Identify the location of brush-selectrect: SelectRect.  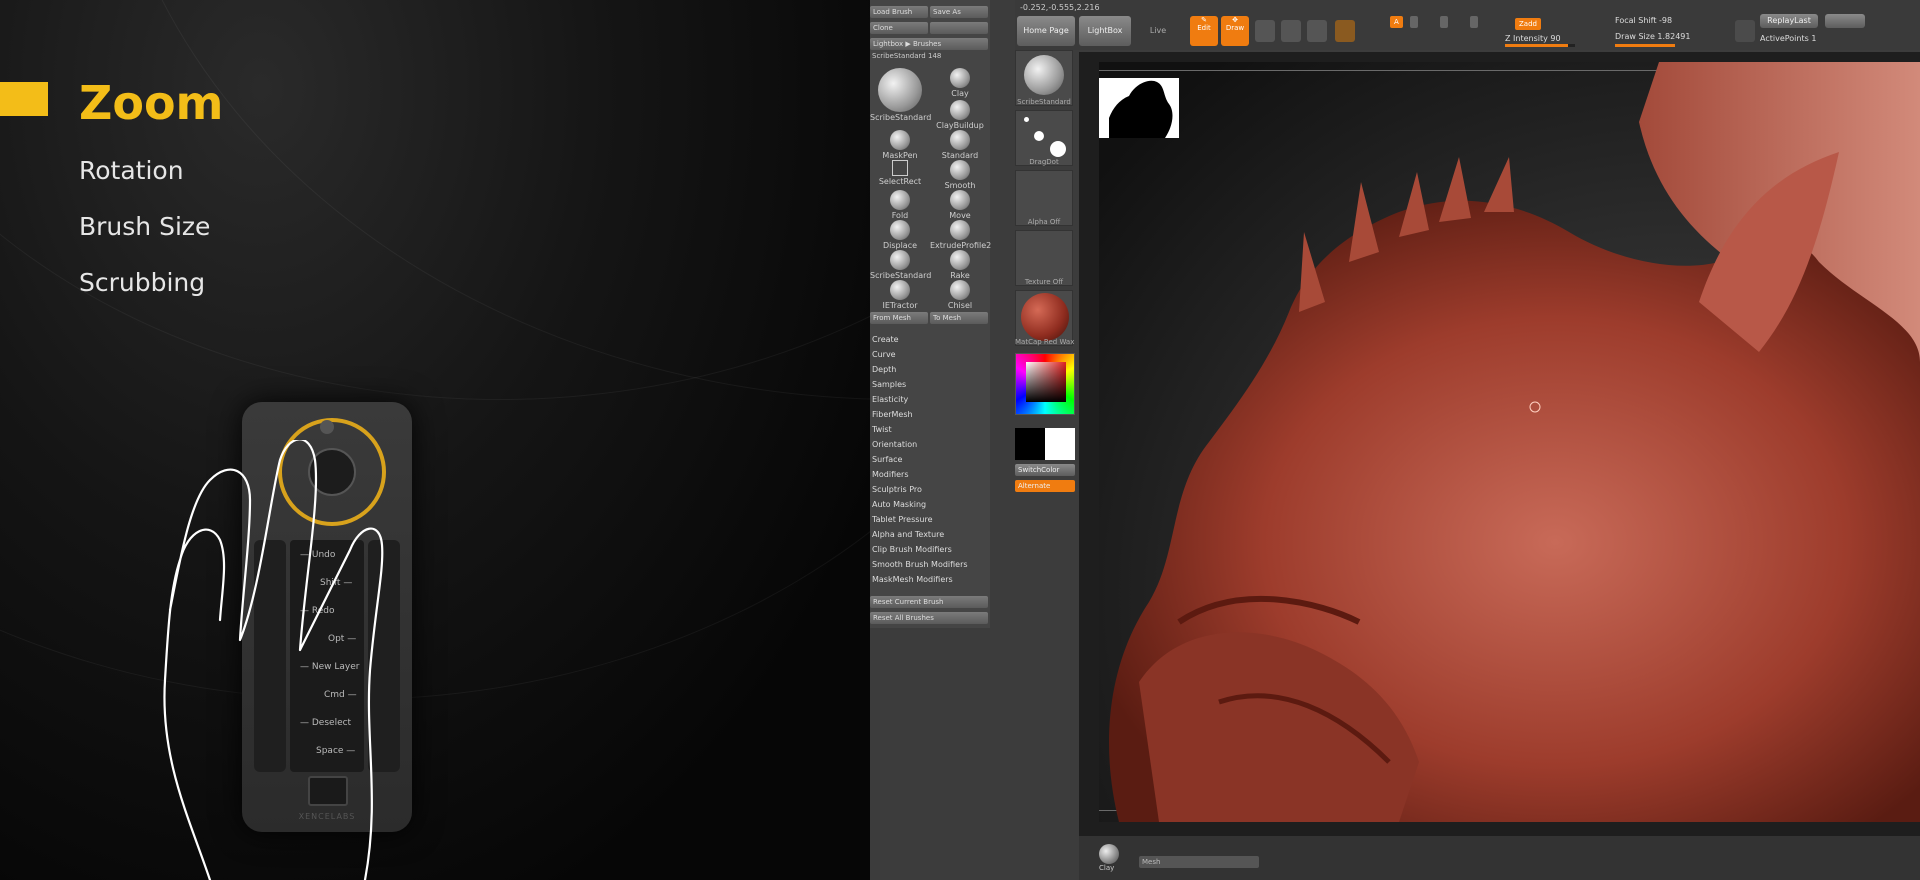
(900, 175).